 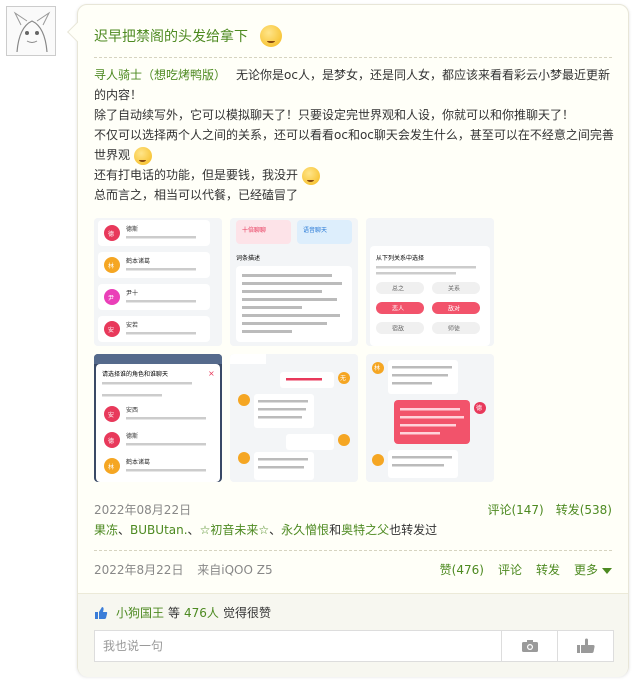 I want to click on img6-avatar: 林, so click(x=377, y=368).